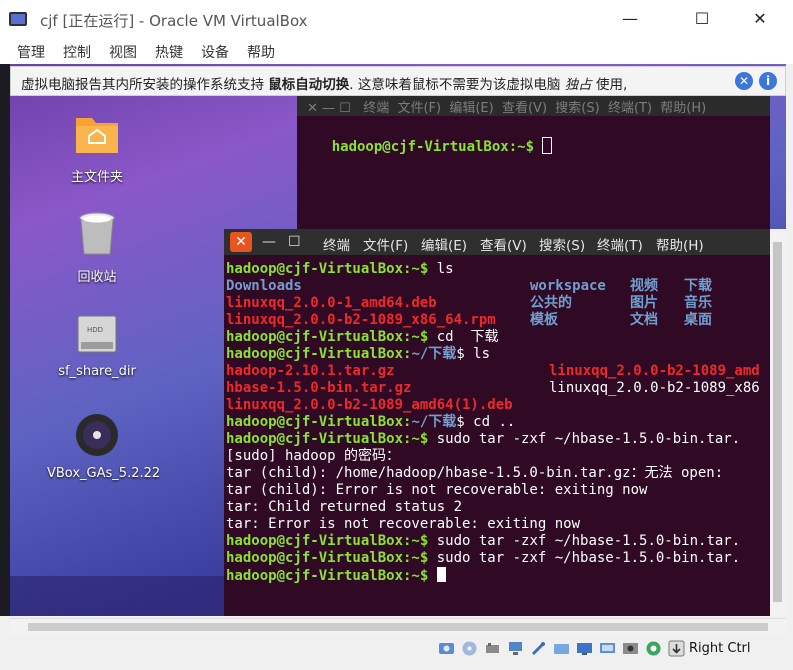 This screenshot has height=670, width=793. I want to click on menu-manage: 管理, so click(31, 52).